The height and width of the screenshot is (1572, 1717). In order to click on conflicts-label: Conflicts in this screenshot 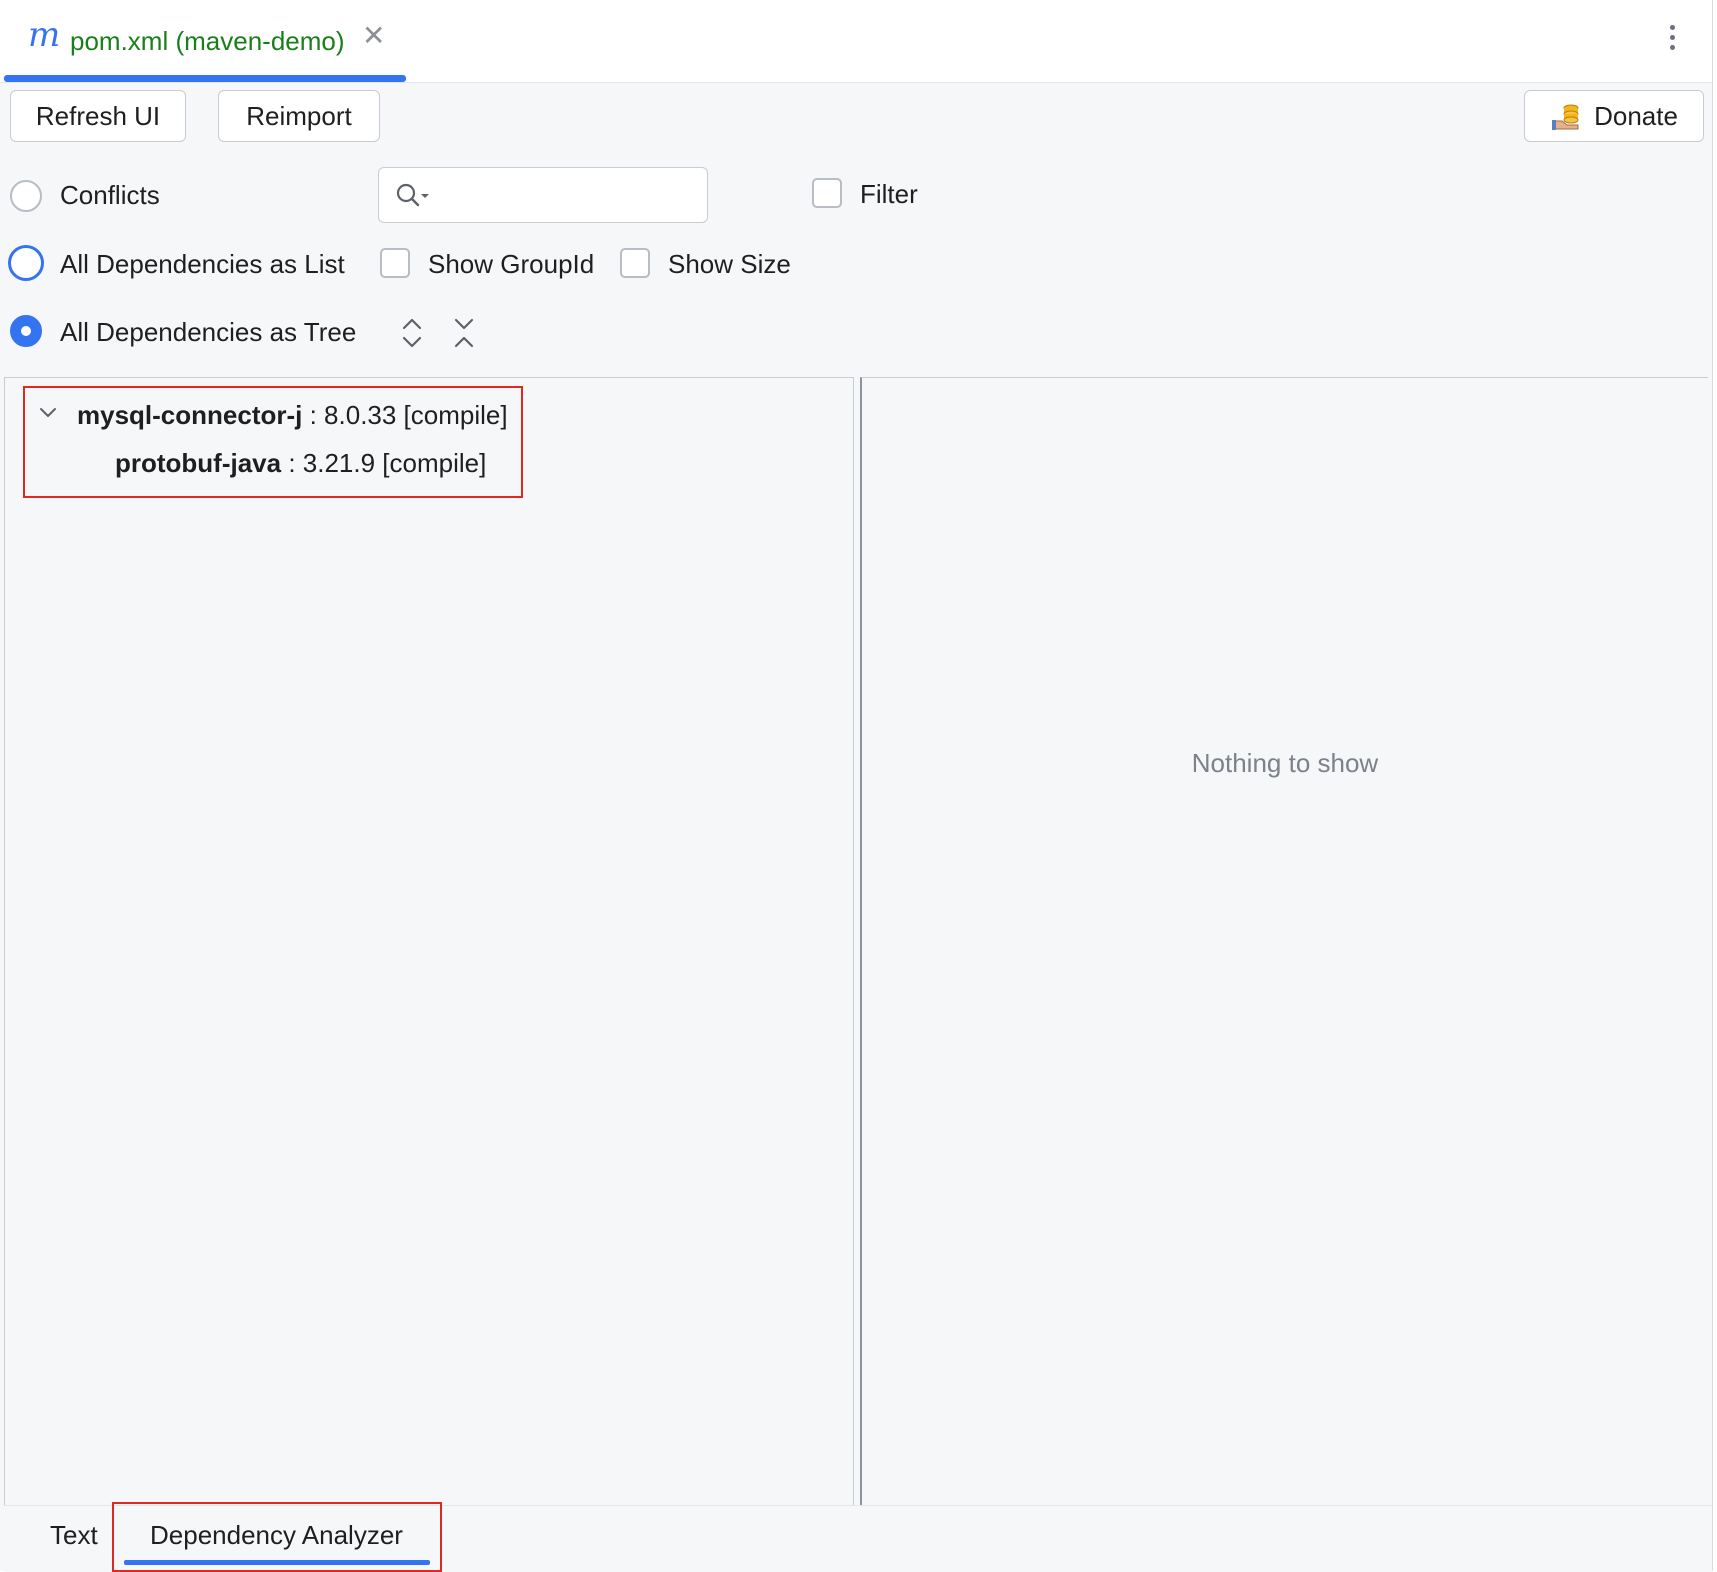, I will do `click(110, 195)`.